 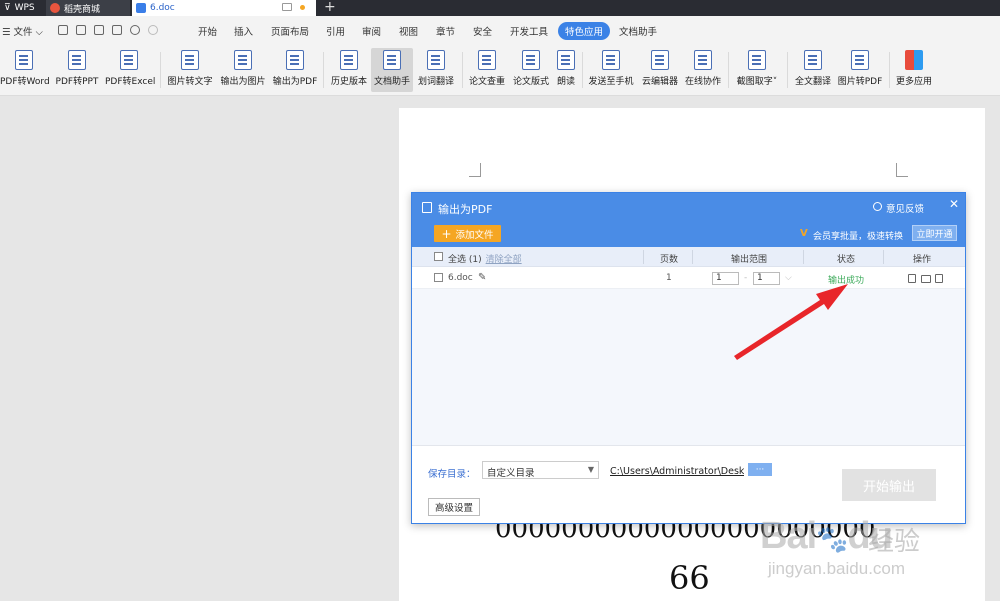 I want to click on menu-review: 审阅, so click(x=371, y=31).